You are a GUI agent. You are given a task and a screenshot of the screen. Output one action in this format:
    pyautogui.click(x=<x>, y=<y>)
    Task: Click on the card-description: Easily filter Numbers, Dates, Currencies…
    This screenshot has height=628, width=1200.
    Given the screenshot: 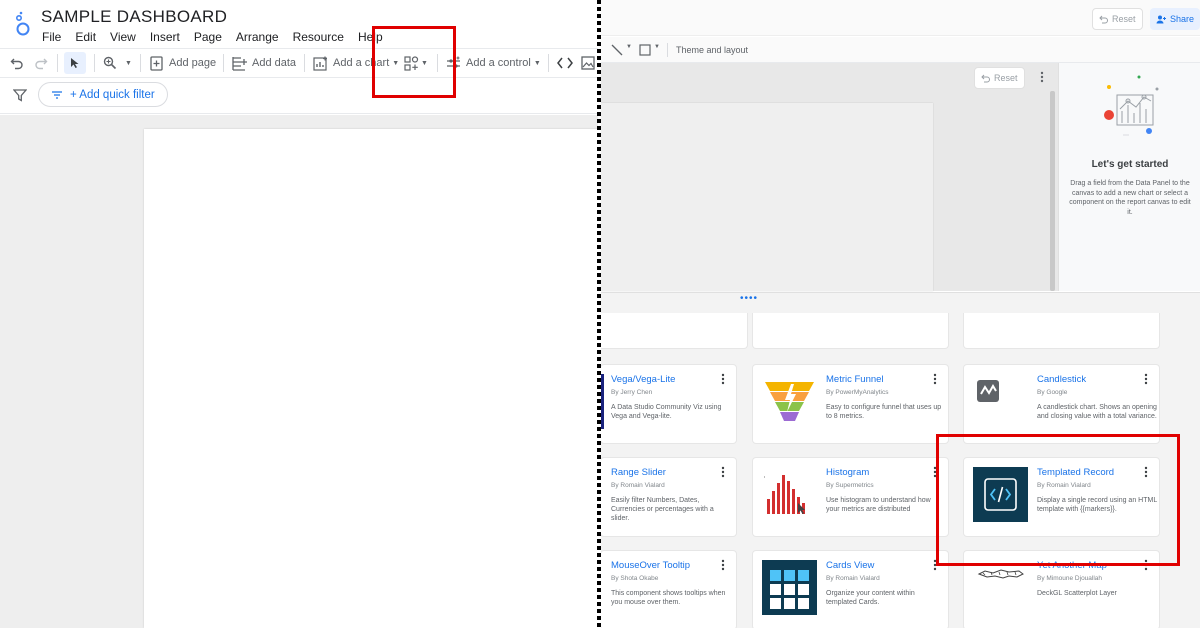 What is the action you would take?
    pyautogui.click(x=662, y=509)
    